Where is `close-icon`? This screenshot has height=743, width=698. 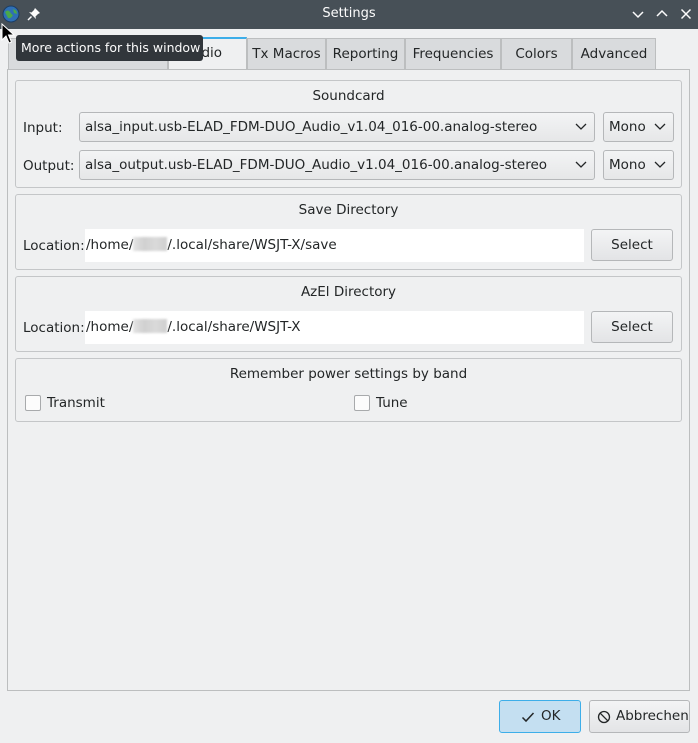
close-icon is located at coordinates (686, 14).